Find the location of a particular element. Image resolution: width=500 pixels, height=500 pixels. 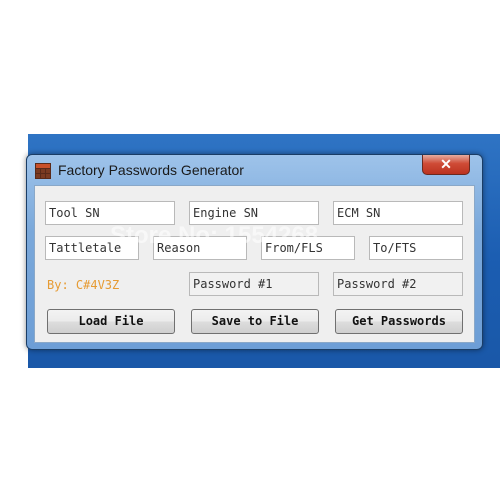

author-label: By: C#4V3Z is located at coordinates (83, 285).